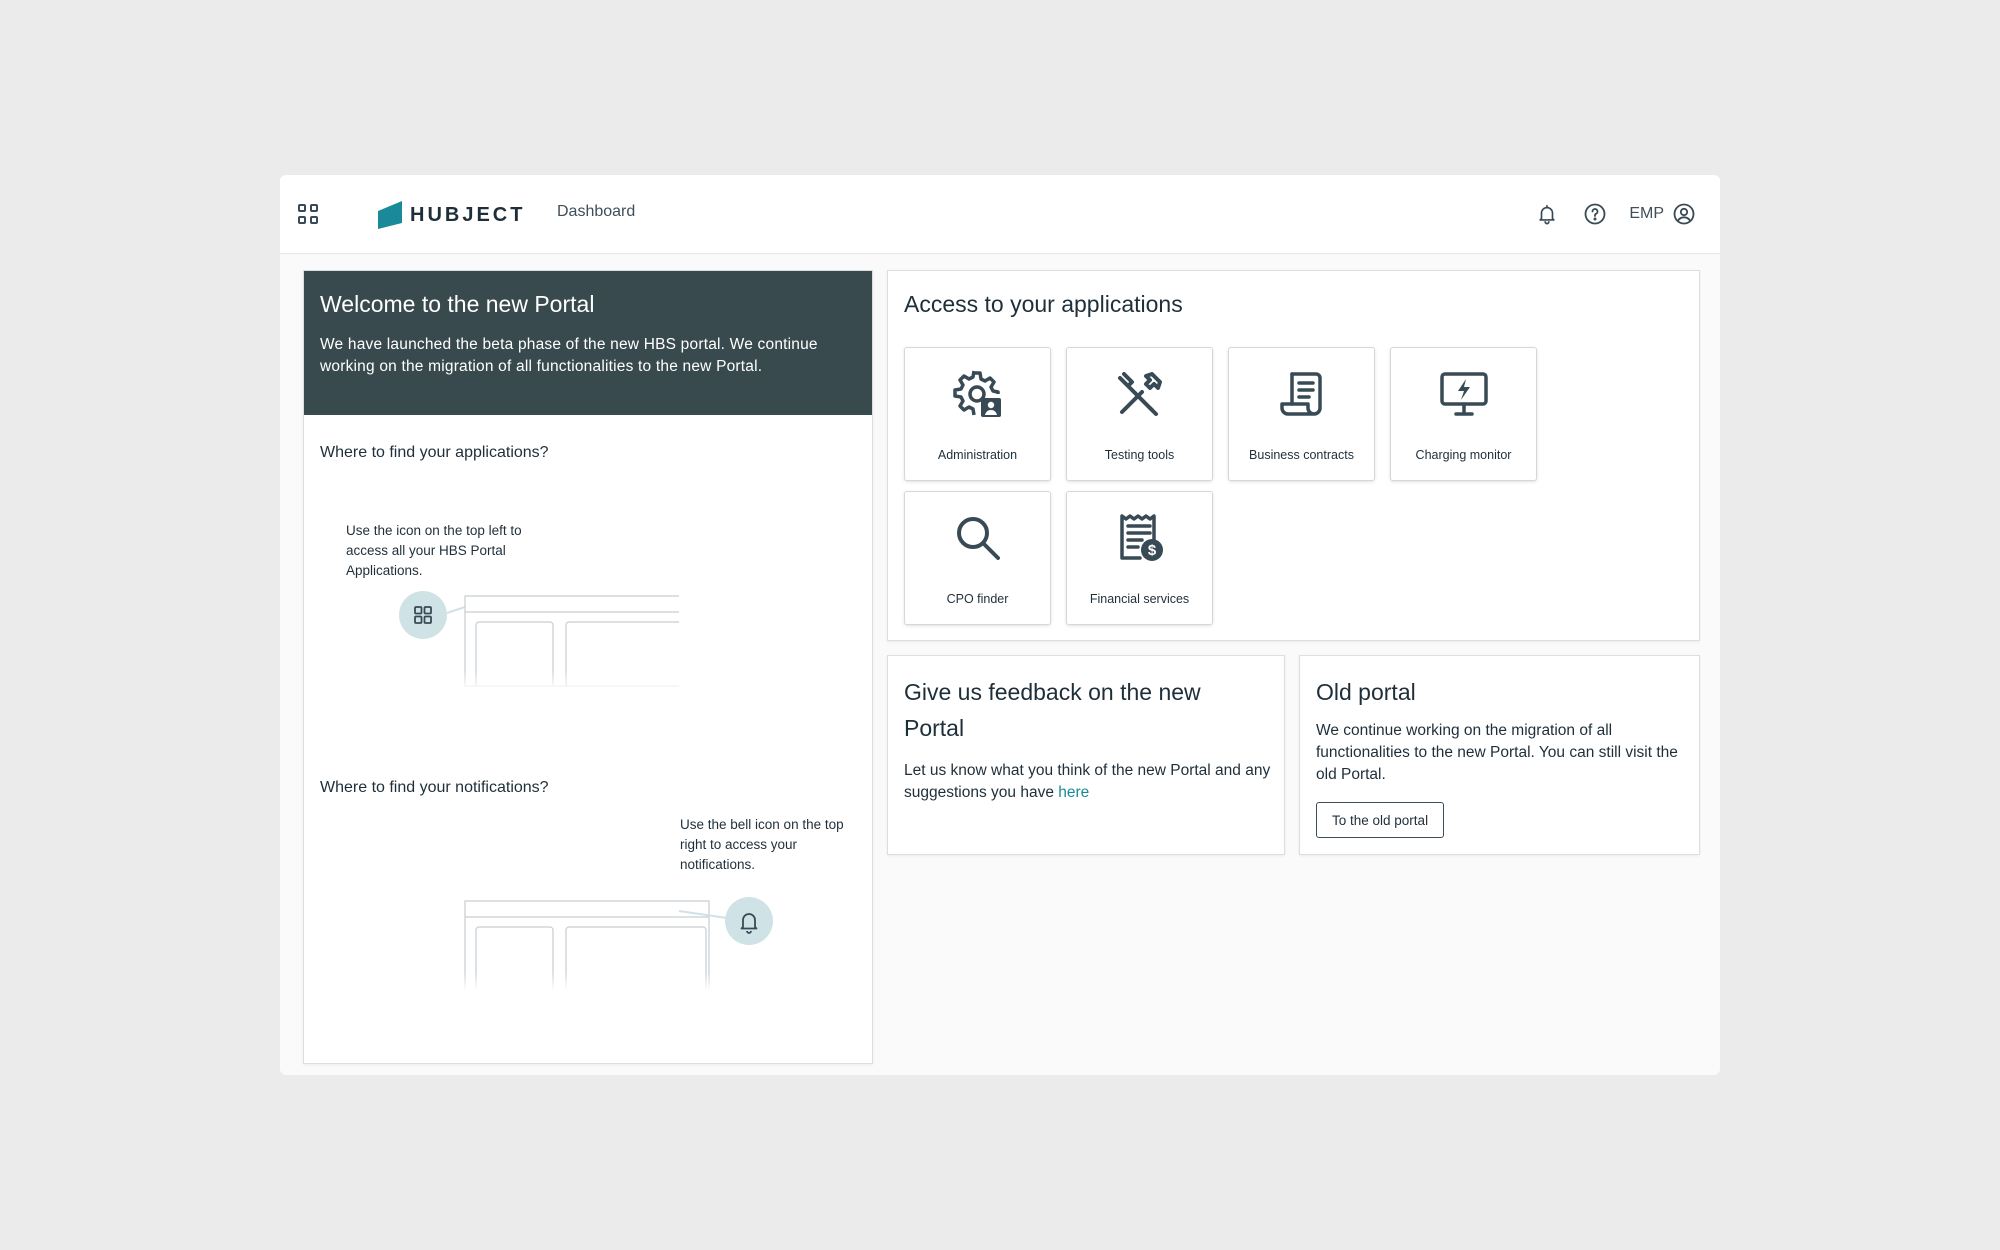  I want to click on app-tile-label: Business contracts, so click(1301, 455).